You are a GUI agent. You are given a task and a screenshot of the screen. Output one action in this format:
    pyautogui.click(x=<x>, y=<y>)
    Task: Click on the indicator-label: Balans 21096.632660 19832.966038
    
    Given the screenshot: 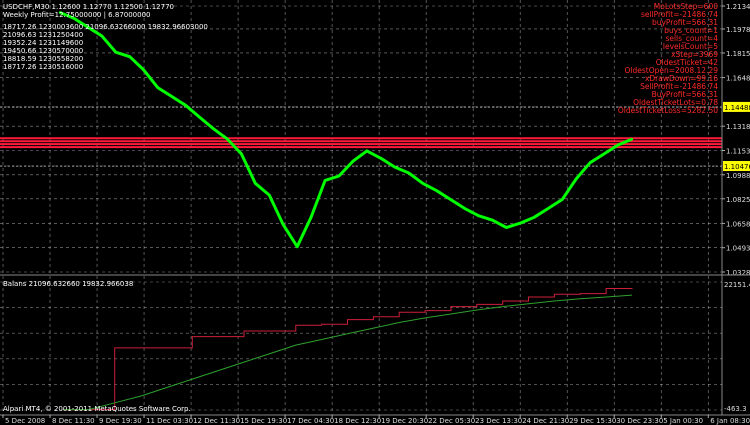 What is the action you would take?
    pyautogui.click(x=68, y=284)
    